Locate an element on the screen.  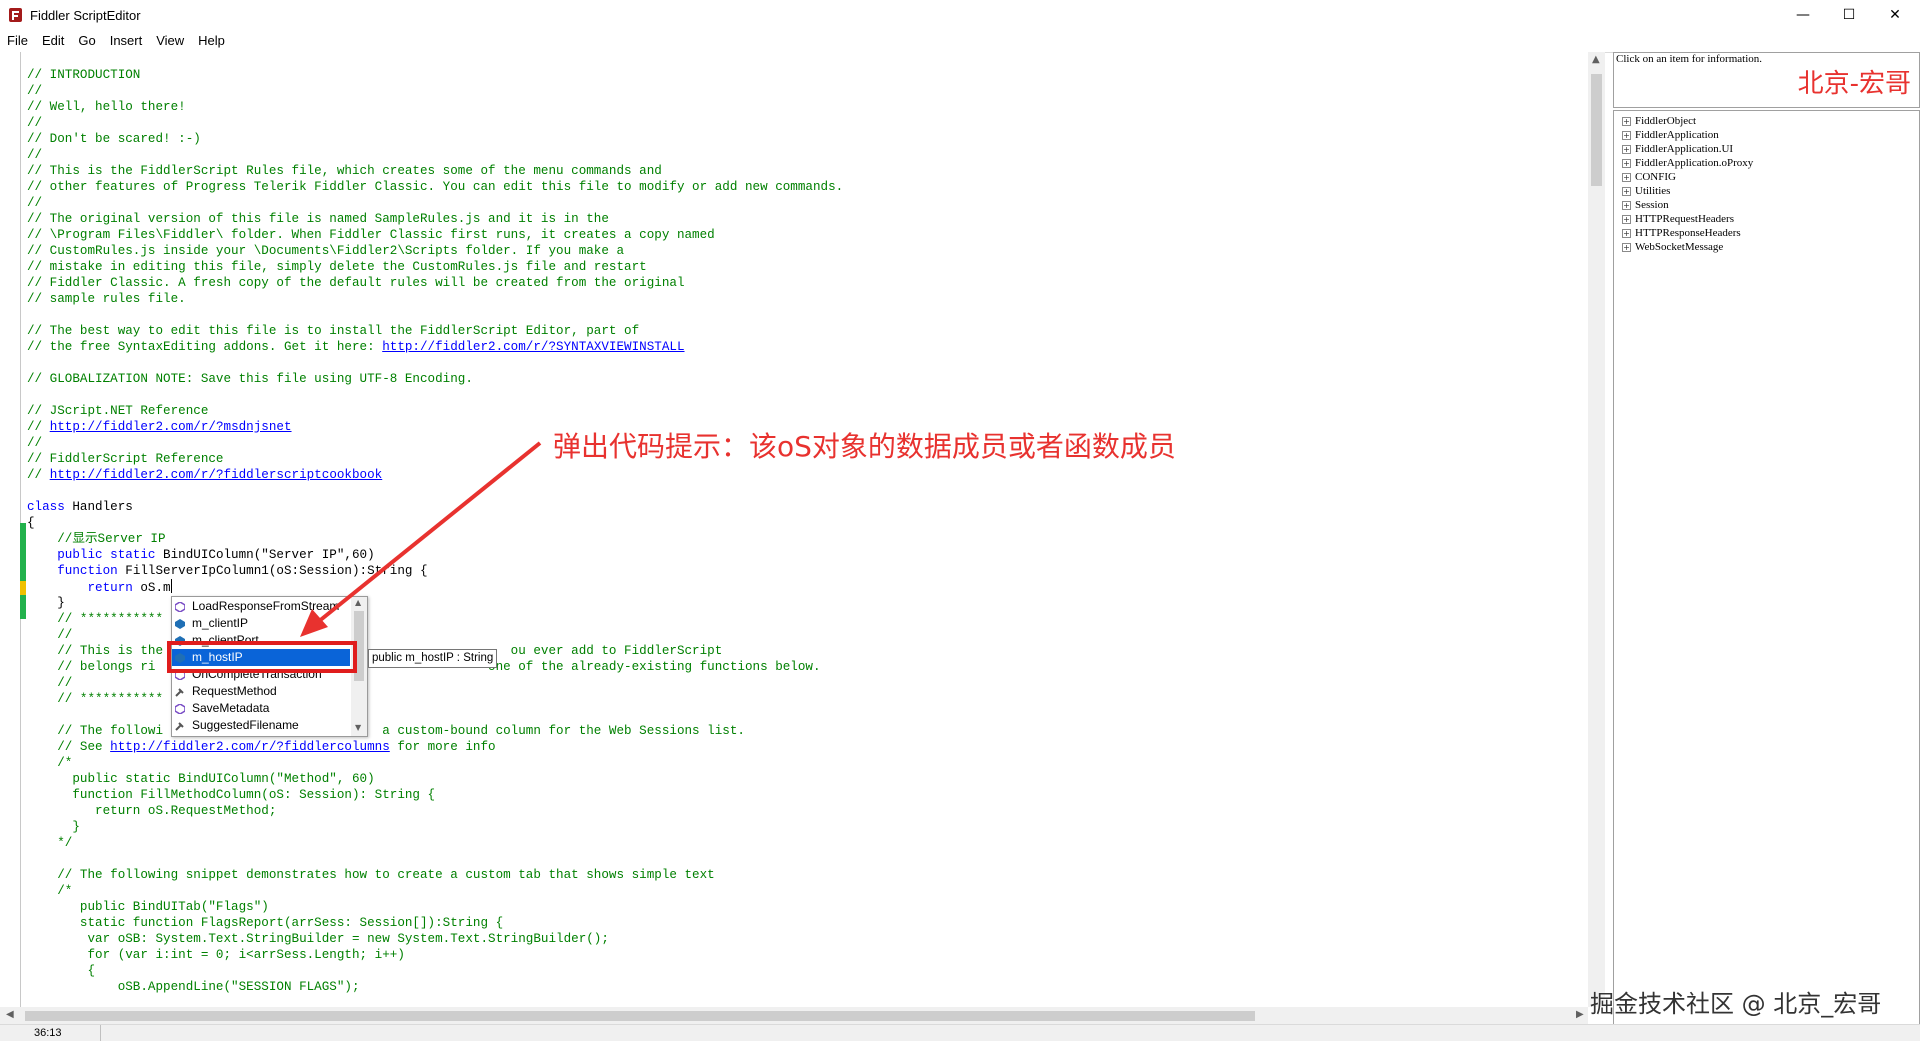
watermark-bottom: 掘金技术社区 @ 北京_宏哥 is located at coordinates (1736, 1004).